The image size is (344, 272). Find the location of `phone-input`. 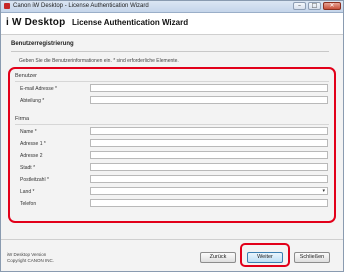

phone-input is located at coordinates (209, 203).